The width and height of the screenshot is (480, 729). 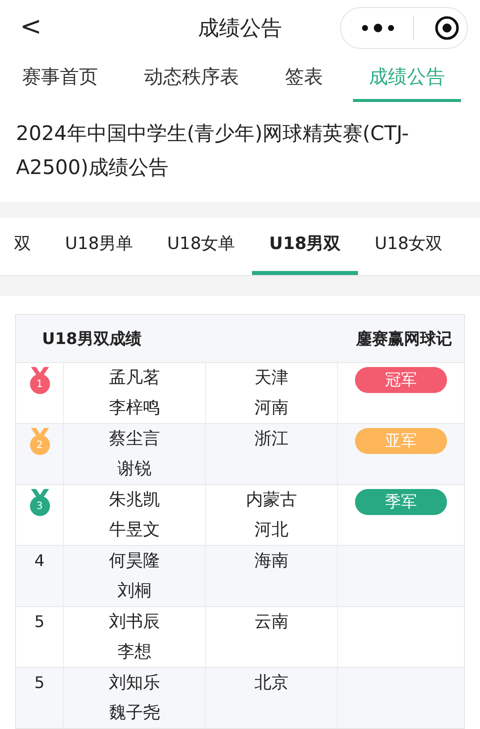 I want to click on more-icon, so click(x=378, y=28).